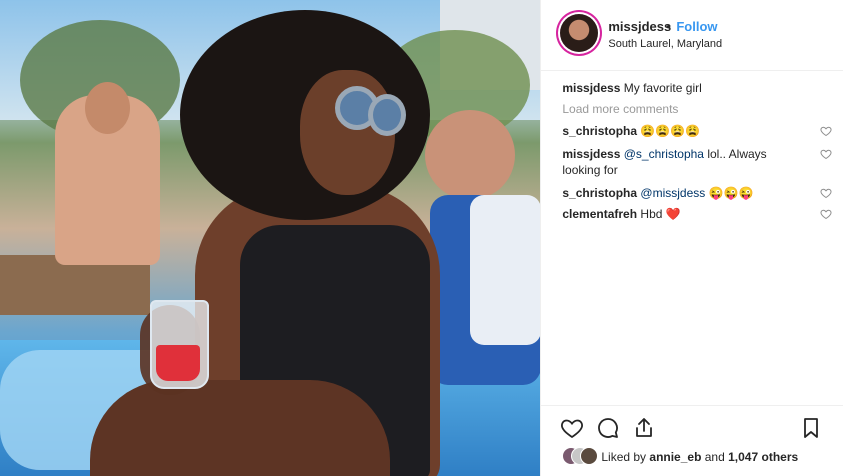  What do you see at coordinates (579, 33) in the screenshot?
I see `avatar` at bounding box center [579, 33].